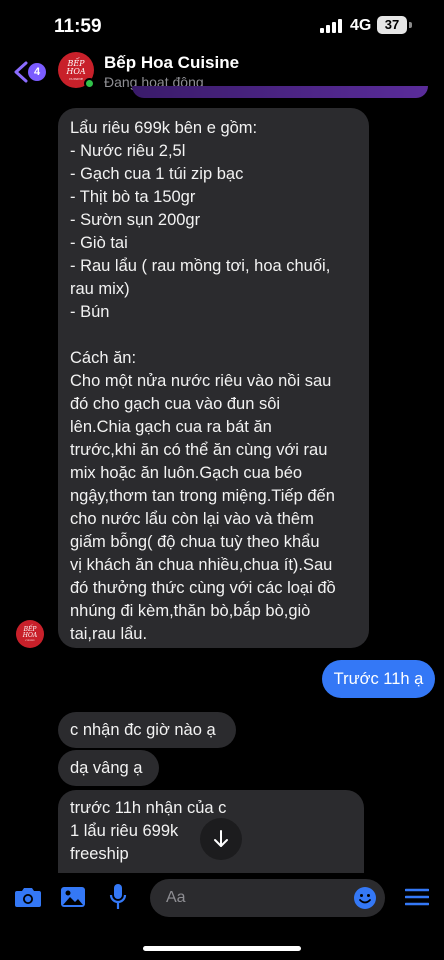  I want to click on outgoing-message: Trước 11h ạ, so click(378, 679).